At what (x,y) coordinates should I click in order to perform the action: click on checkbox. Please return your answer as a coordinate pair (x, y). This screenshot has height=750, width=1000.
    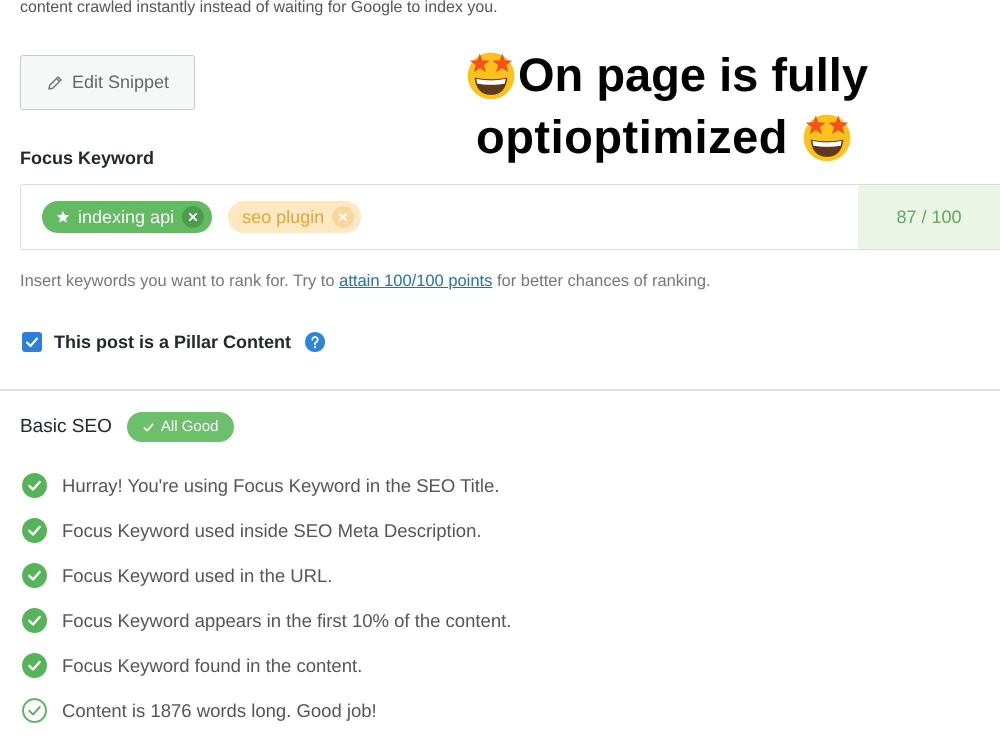
    Looking at the image, I should click on (32, 342).